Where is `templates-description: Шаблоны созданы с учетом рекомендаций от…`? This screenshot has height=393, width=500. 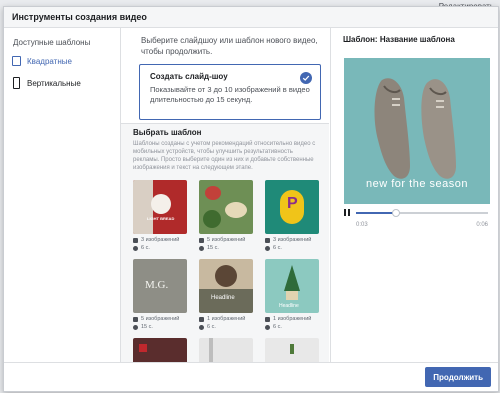 templates-description: Шаблоны созданы с учетом рекомендаций от… is located at coordinates (224, 156).